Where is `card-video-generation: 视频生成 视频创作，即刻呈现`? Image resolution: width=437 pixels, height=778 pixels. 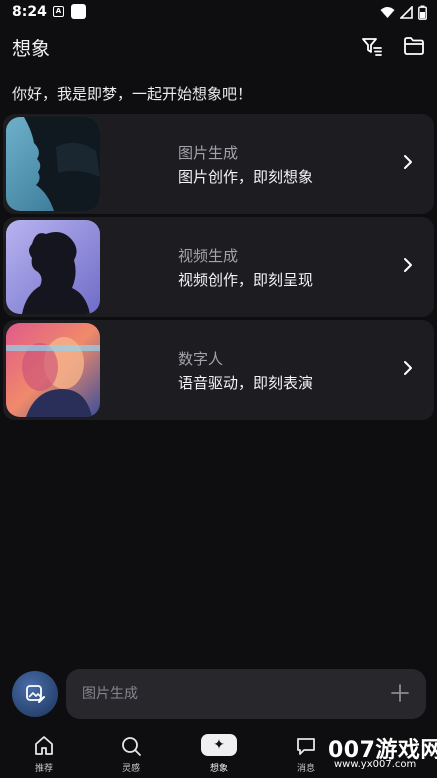 card-video-generation: 视频生成 视频创作，即刻呈现 is located at coordinates (218, 267).